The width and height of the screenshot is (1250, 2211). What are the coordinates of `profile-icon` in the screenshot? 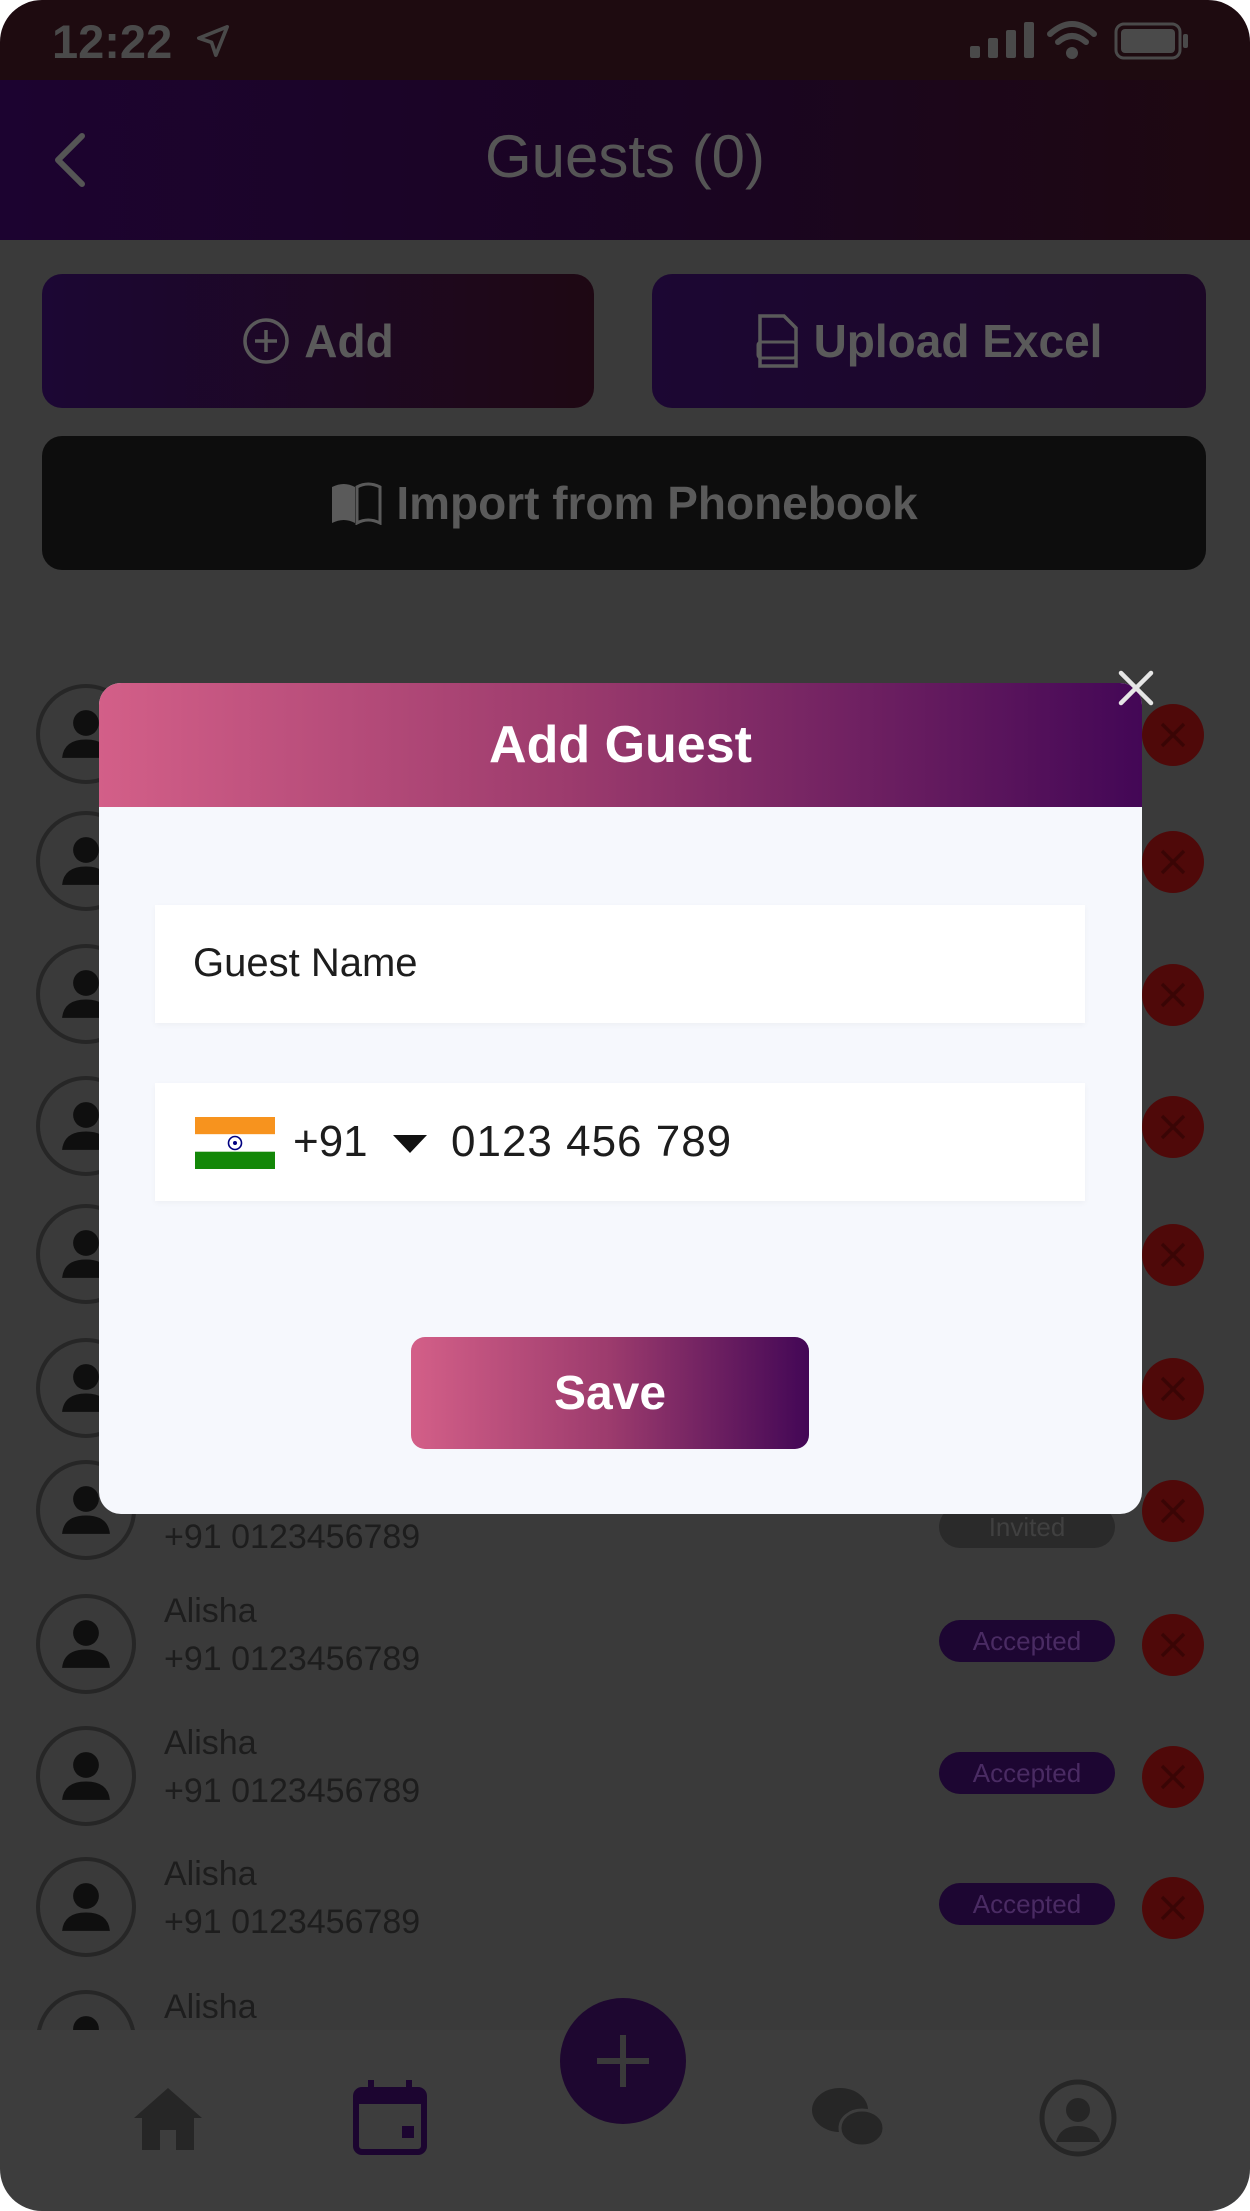 It's located at (1078, 2118).